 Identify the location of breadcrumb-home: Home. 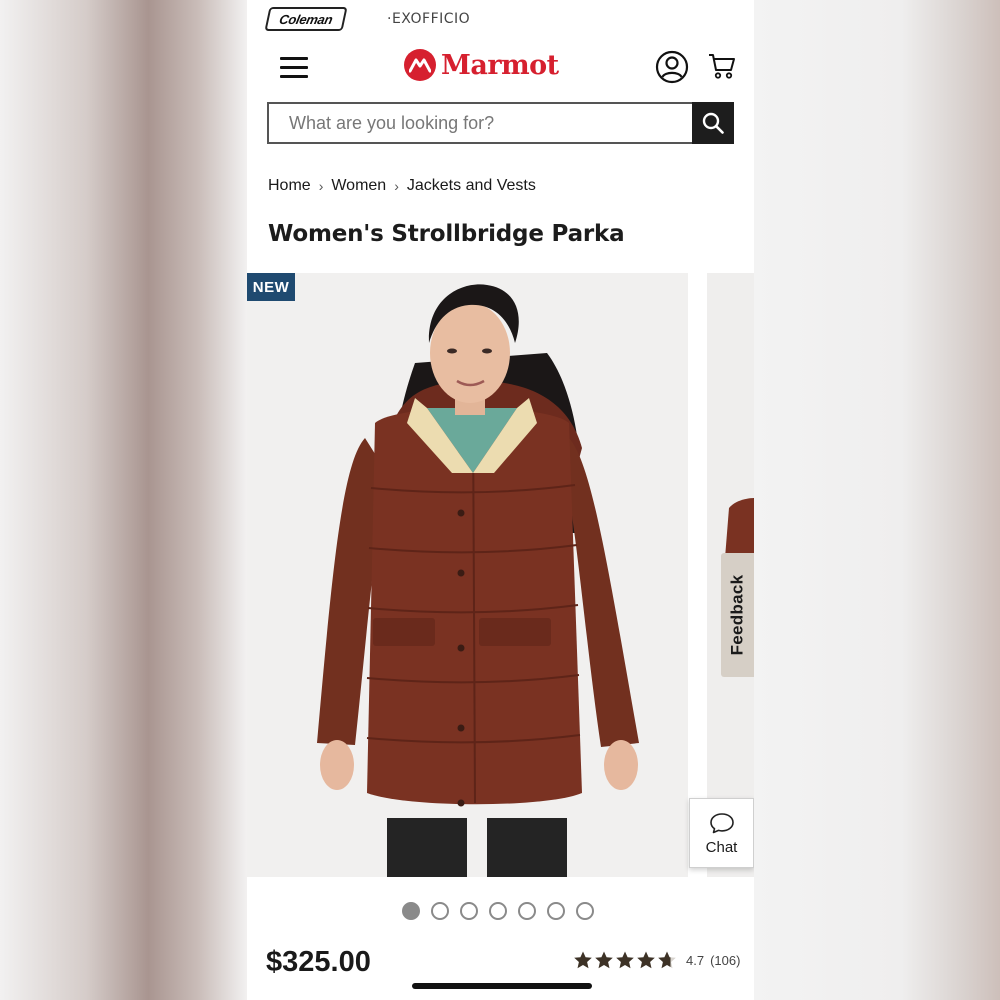
(289, 186).